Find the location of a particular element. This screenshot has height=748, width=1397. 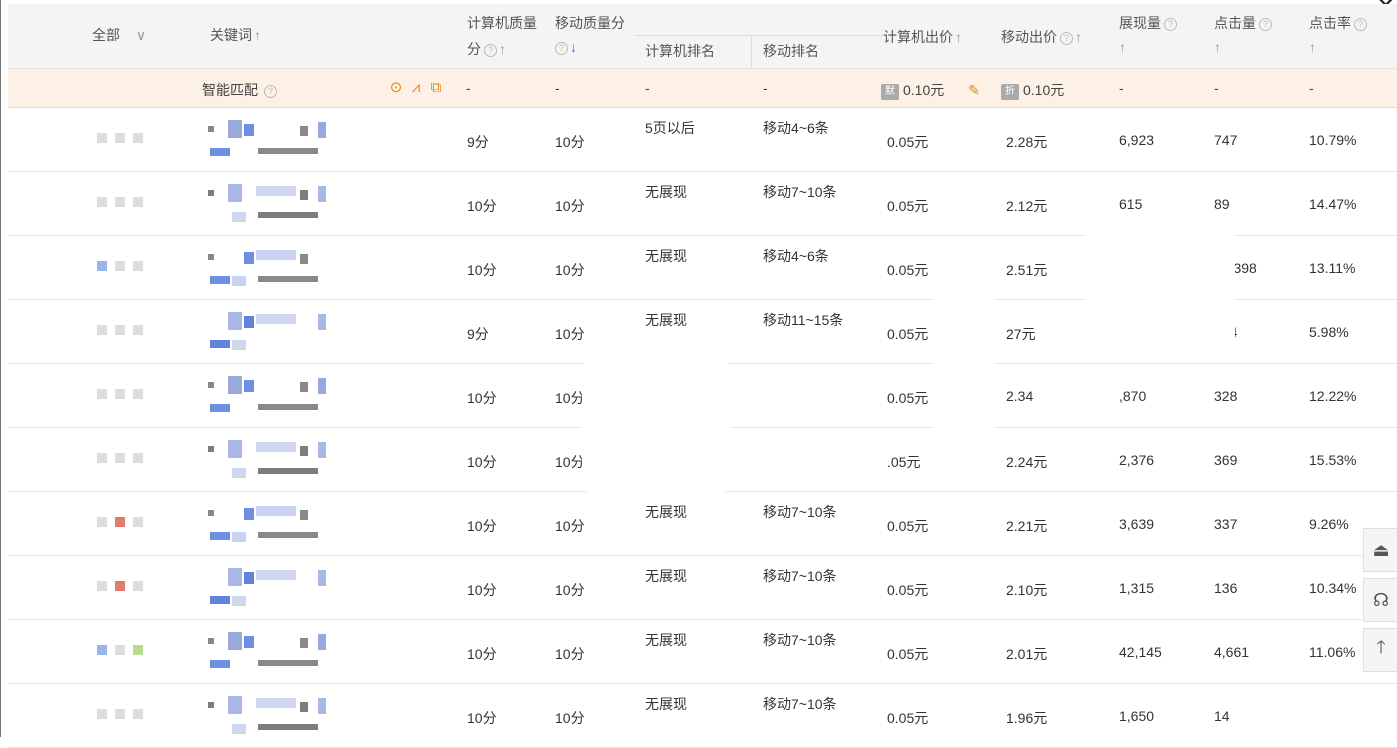

mobile-bid-cell: 2.34 is located at coordinates (1019, 396).